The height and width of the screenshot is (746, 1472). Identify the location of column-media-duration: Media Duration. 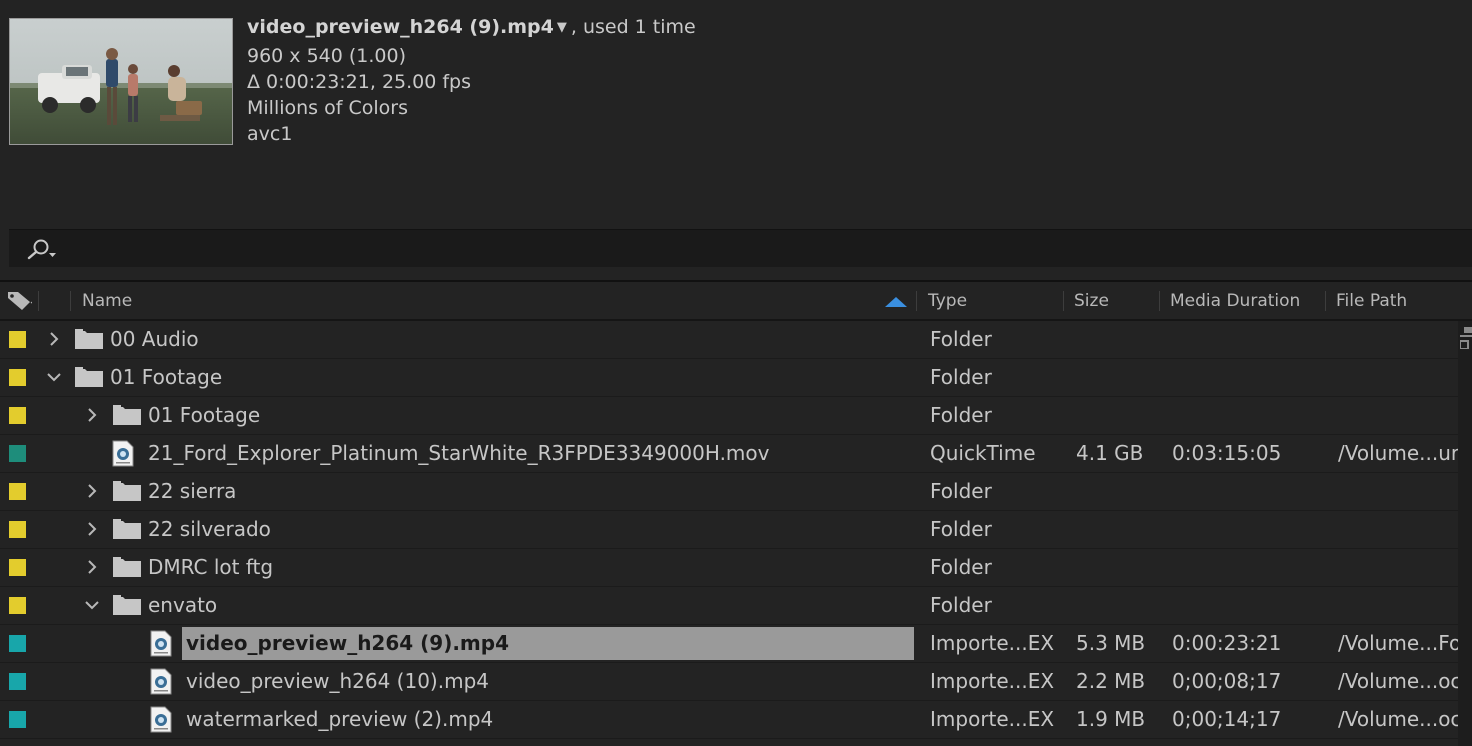
(1235, 301).